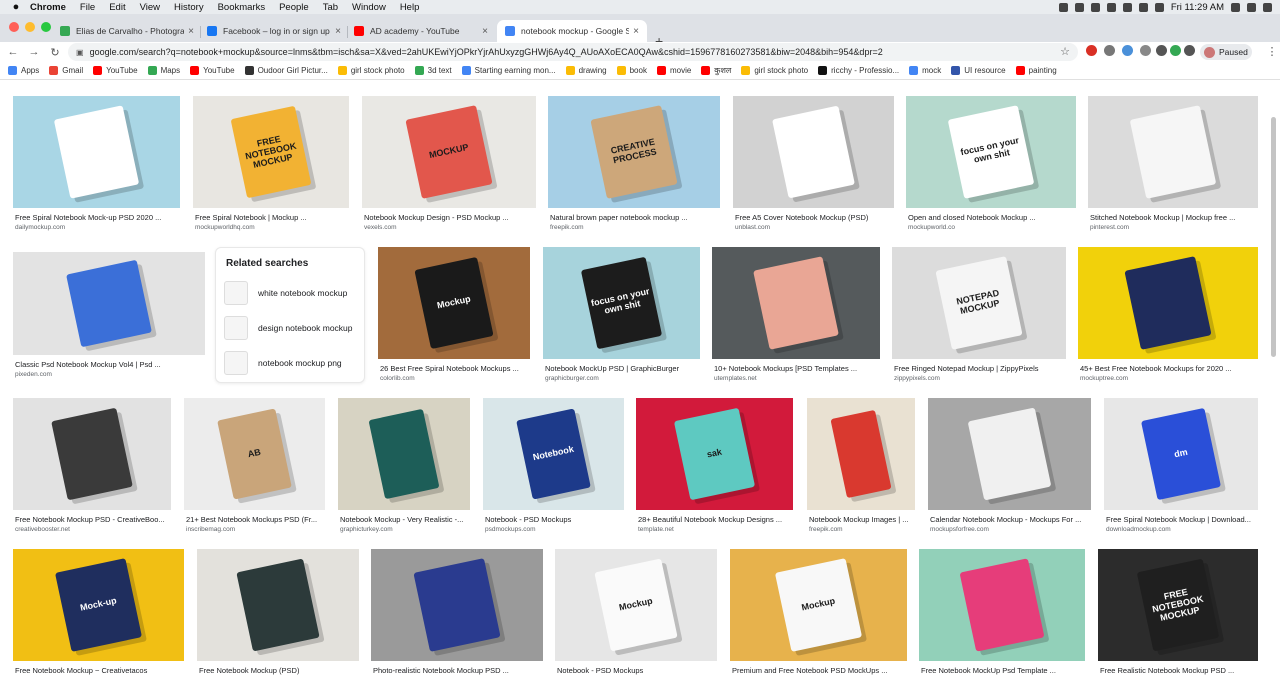 The width and height of the screenshot is (1280, 676). Describe the element at coordinates (127, 31) in the screenshot. I see `browser-tab: Elias de Carvalho - Photograph ×` at that location.